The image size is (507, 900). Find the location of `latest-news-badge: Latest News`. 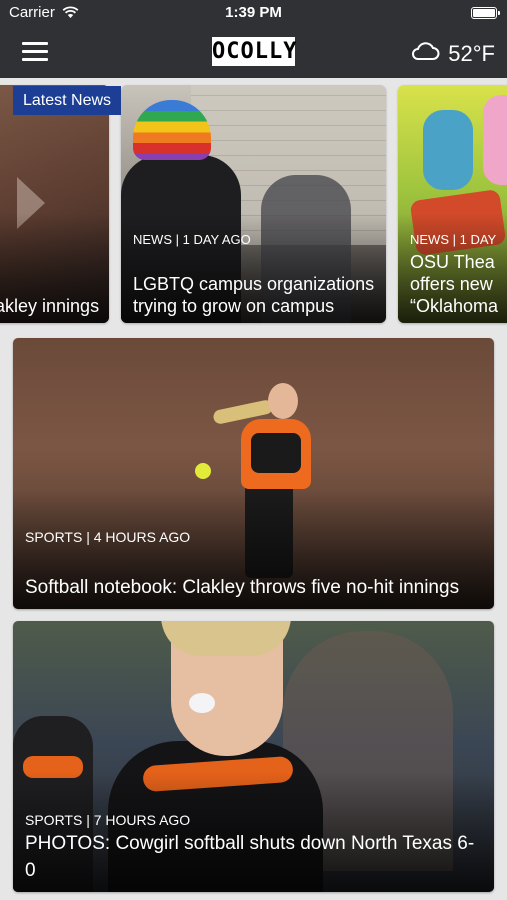

latest-news-badge: Latest News is located at coordinates (67, 100).